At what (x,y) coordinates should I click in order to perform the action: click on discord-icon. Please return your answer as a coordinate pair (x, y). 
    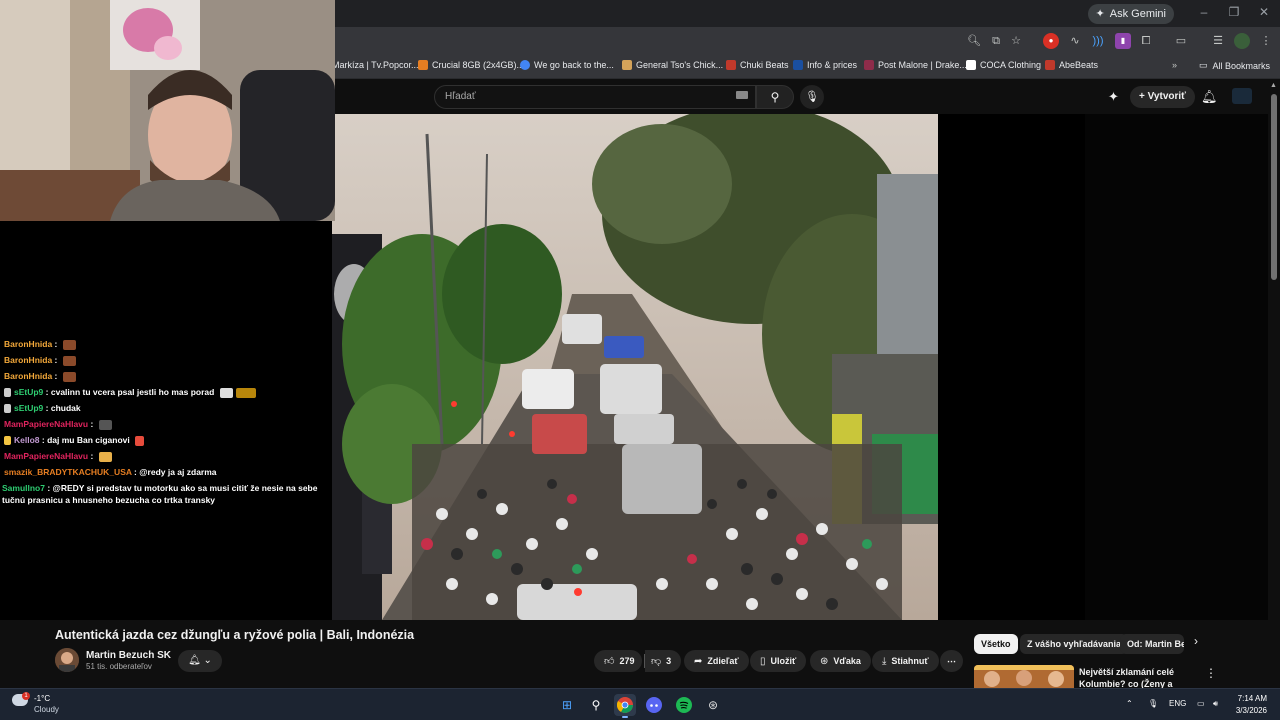
    Looking at the image, I should click on (654, 705).